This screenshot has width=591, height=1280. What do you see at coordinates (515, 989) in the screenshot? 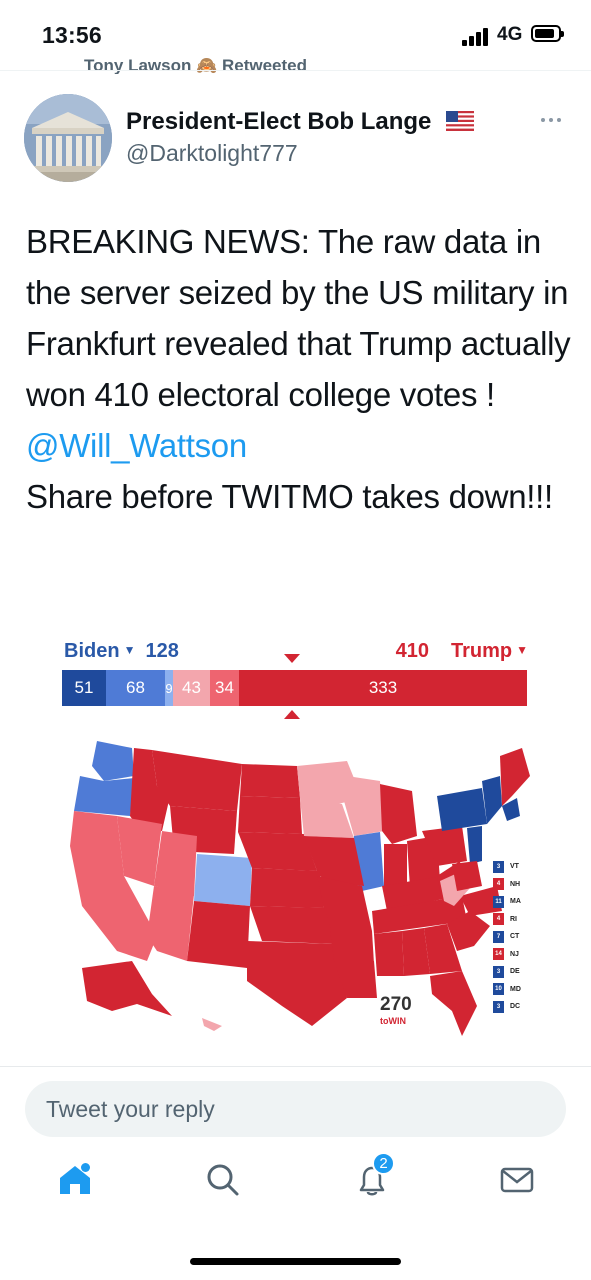
I see `small-state-label: MD` at bounding box center [515, 989].